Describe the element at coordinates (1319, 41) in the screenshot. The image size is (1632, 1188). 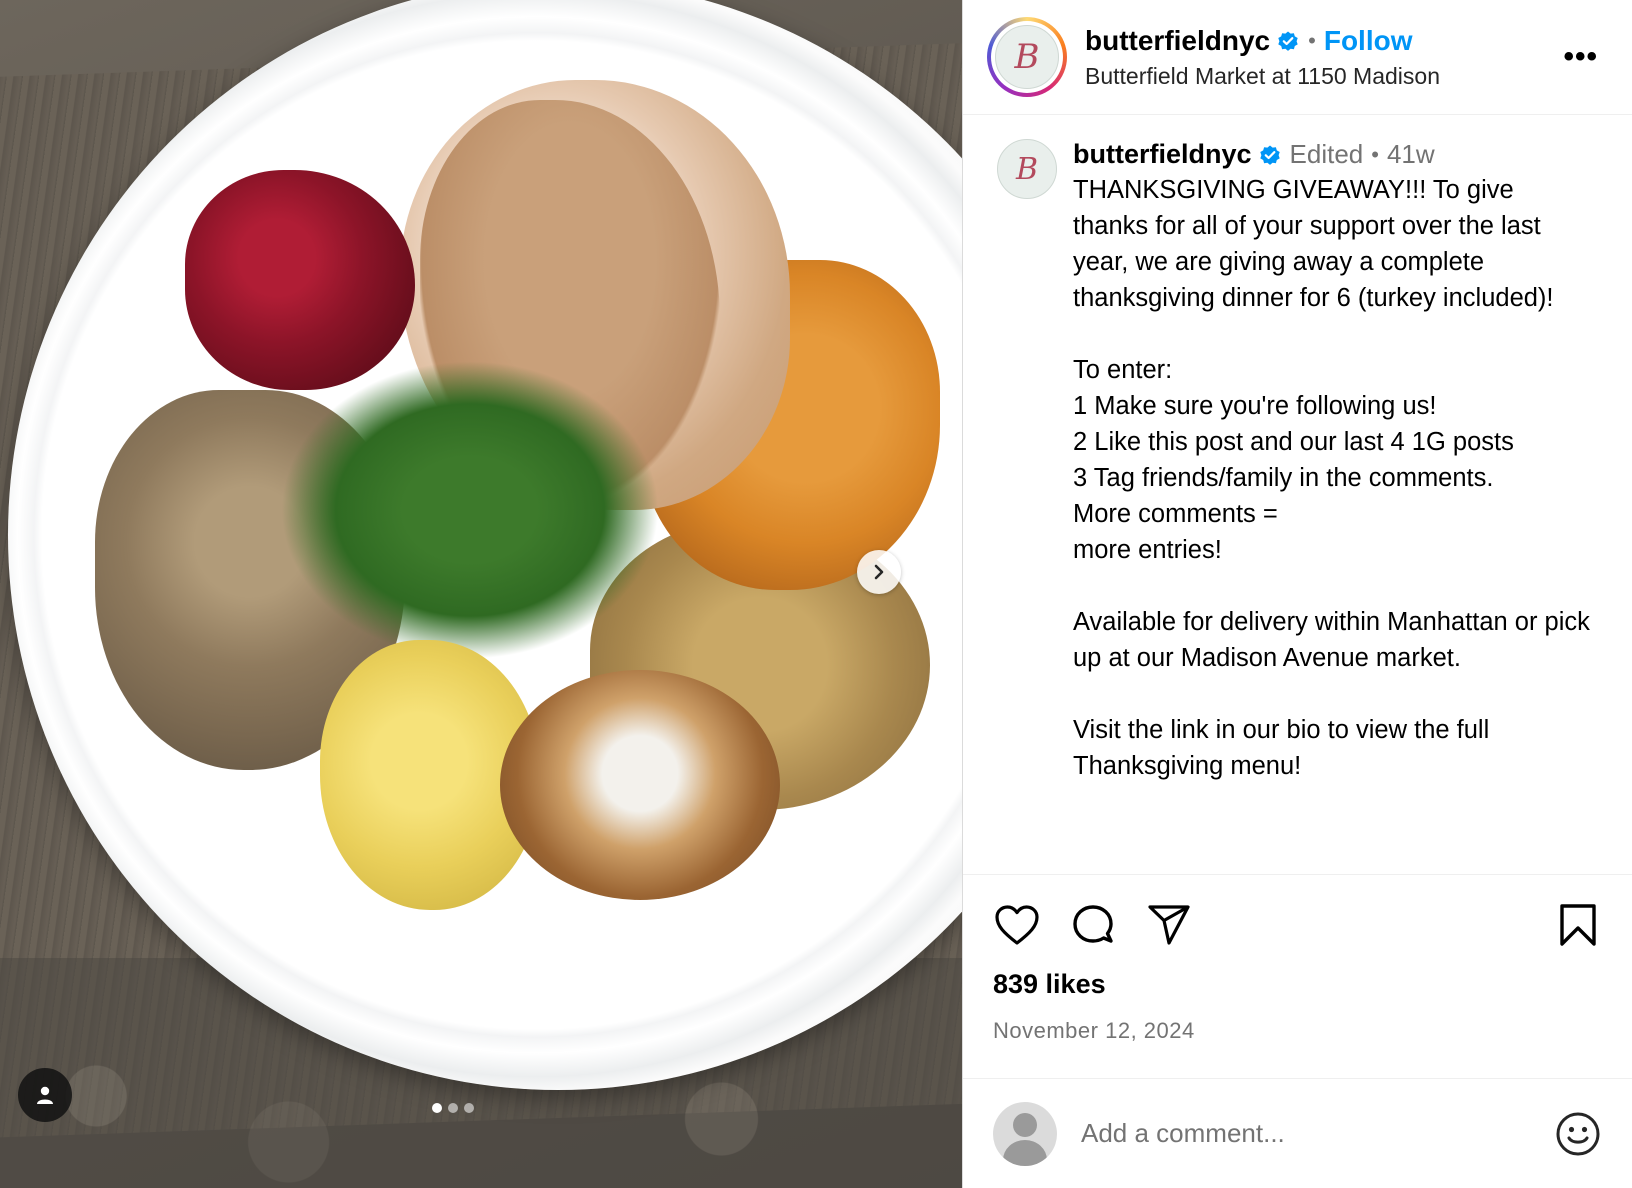
I see `header-row: butterfieldnyc • Follow` at that location.